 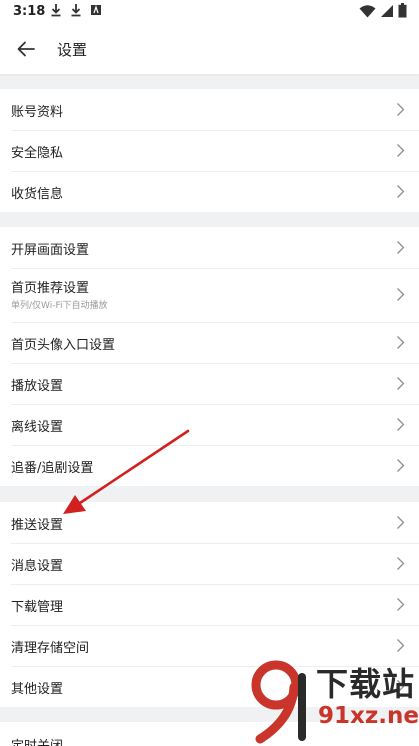 What do you see at coordinates (37, 525) in the screenshot?
I see `settings-item-label: 推送设置` at bounding box center [37, 525].